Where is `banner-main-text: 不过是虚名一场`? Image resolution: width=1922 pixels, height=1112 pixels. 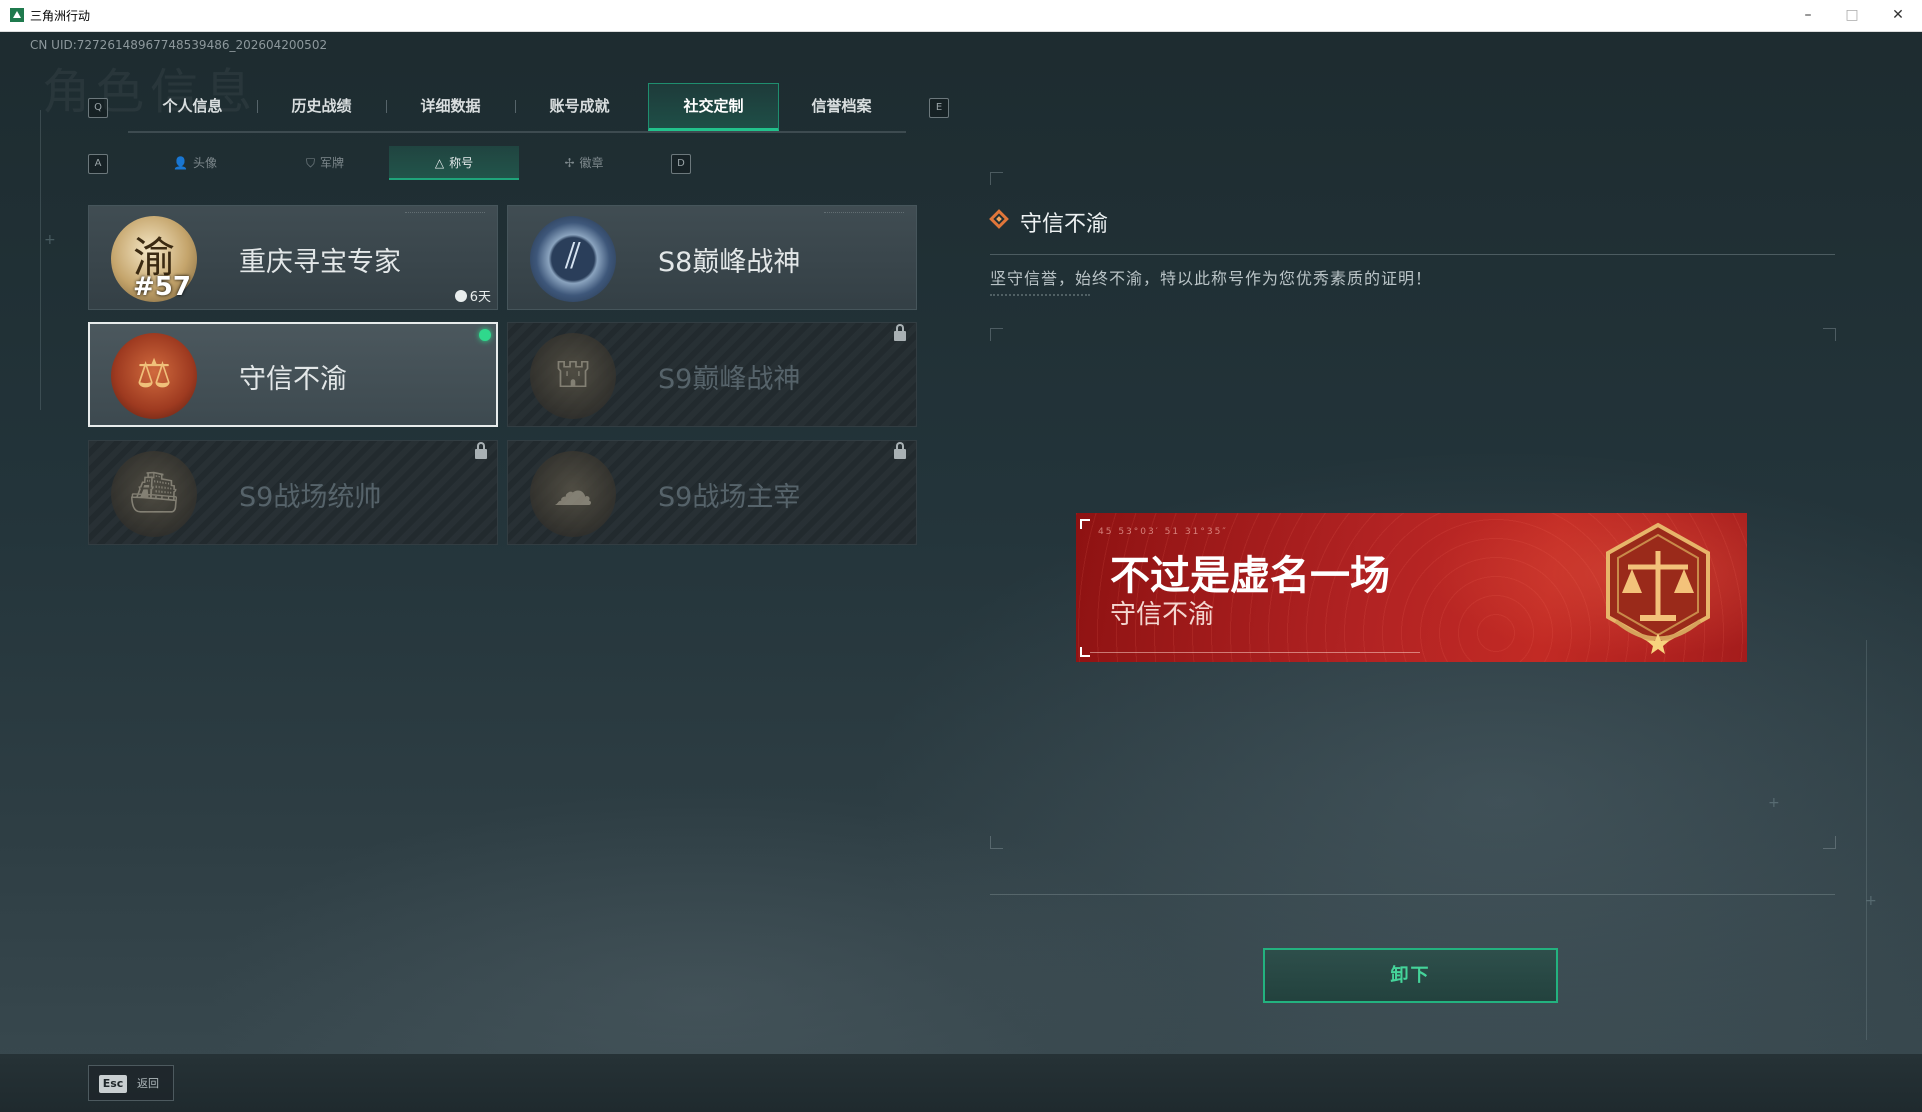
banner-main-text: 不过是虚名一场 is located at coordinates (1250, 576).